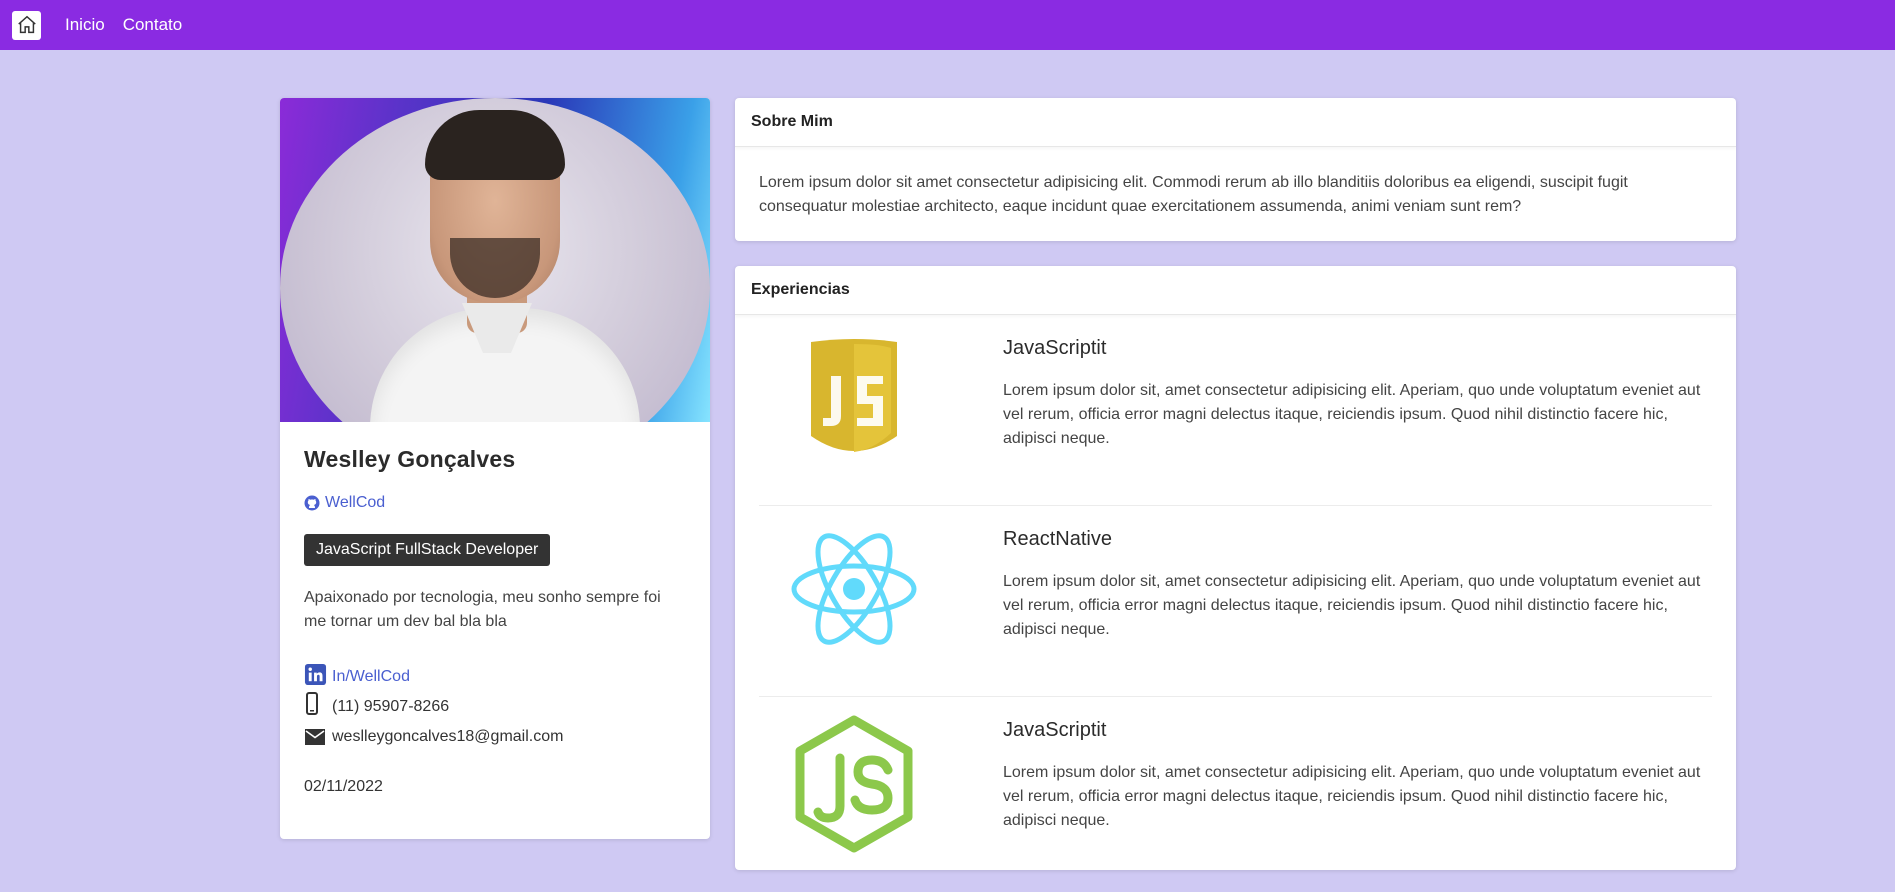 Image resolution: width=1895 pixels, height=892 pixels. Describe the element at coordinates (854, 589) in the screenshot. I see `react-logo-icon` at that location.